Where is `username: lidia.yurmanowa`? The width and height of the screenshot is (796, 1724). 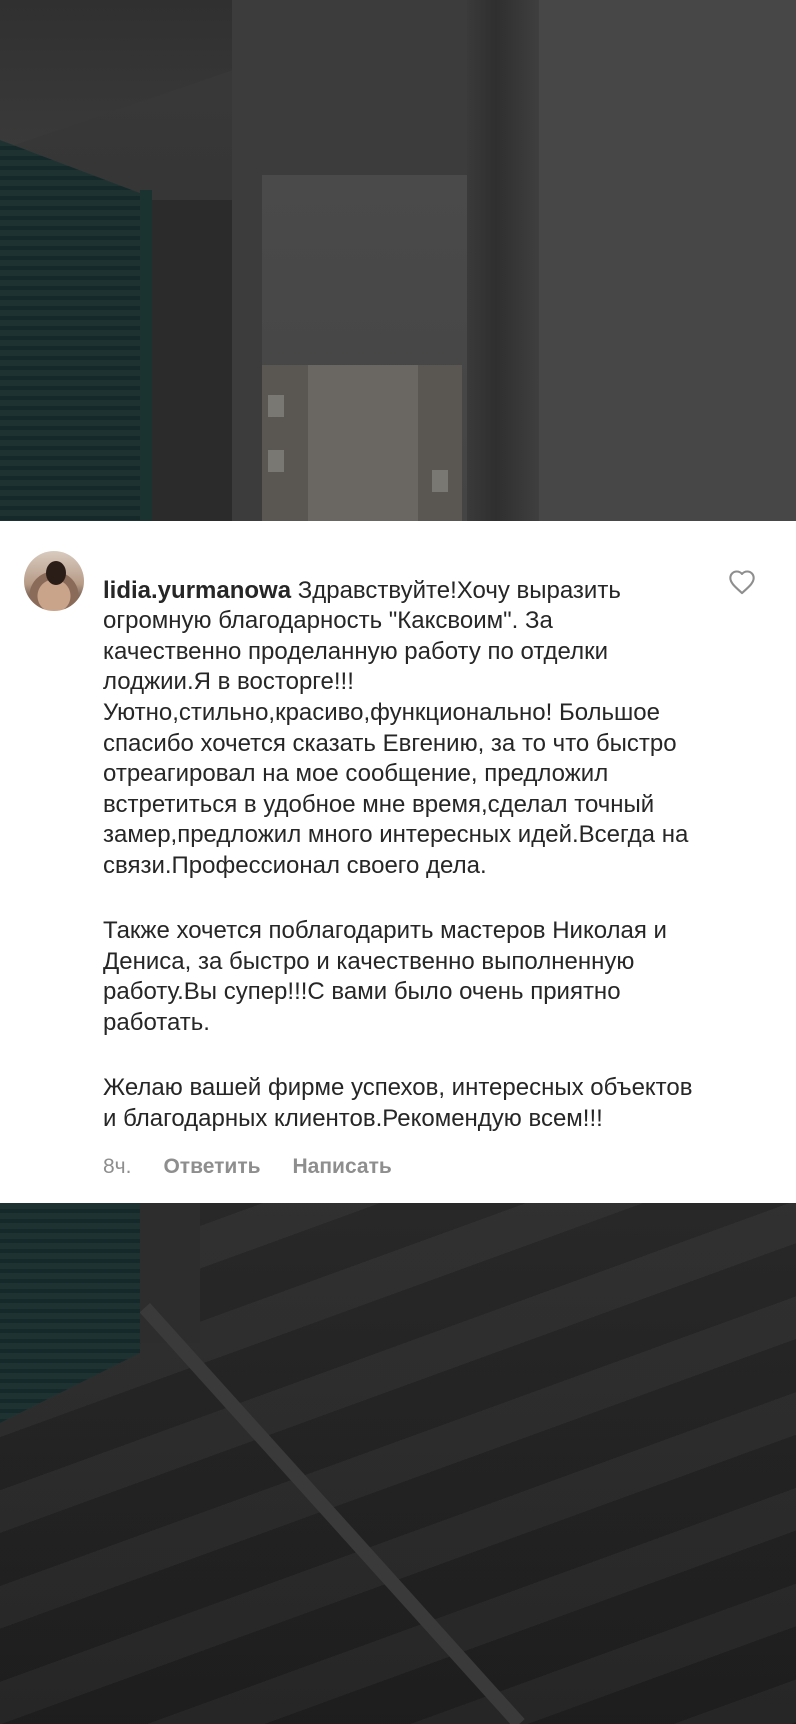
username: lidia.yurmanowa is located at coordinates (197, 590).